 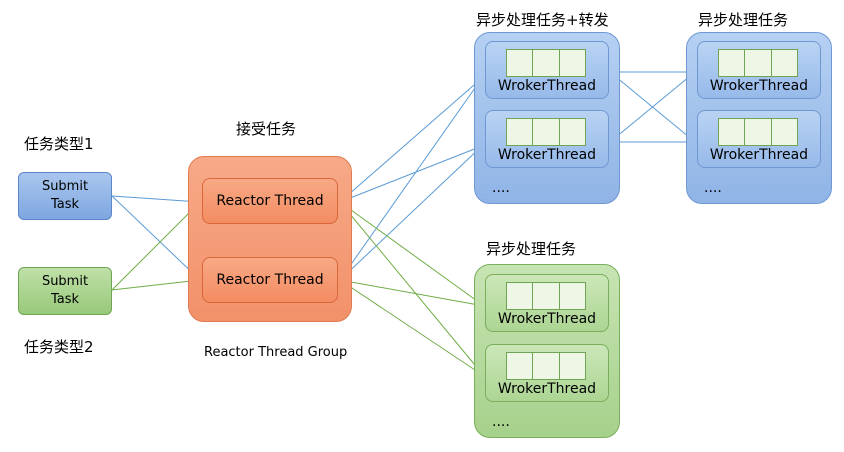 I want to click on arrow-r2-gw2, so click(x=412, y=328).